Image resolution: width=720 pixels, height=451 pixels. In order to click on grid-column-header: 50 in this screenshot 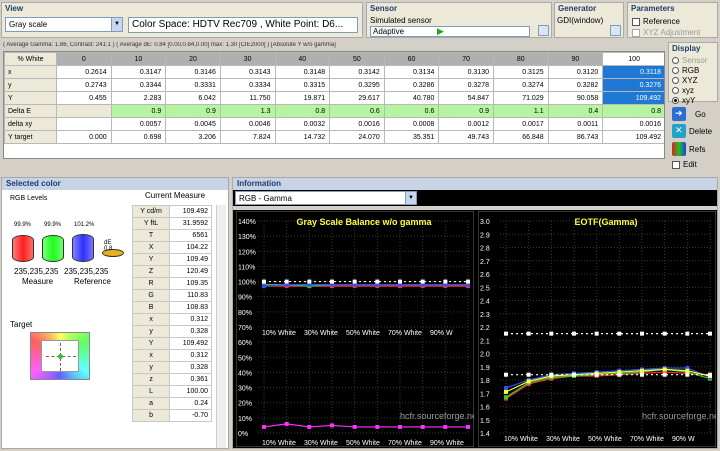, I will do `click(357, 59)`.